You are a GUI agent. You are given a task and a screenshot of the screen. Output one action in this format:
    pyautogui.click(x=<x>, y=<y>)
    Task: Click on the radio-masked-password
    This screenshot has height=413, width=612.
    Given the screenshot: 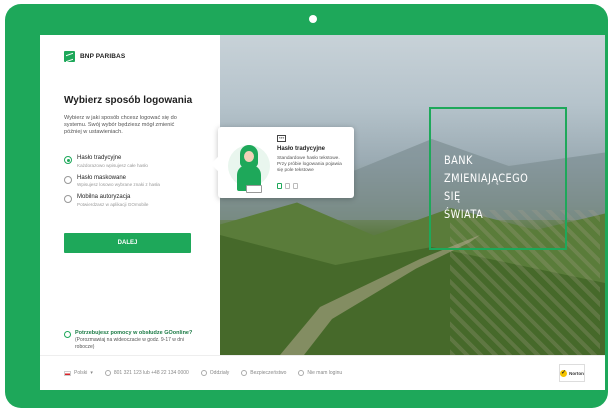 What is the action you would take?
    pyautogui.click(x=68, y=179)
    